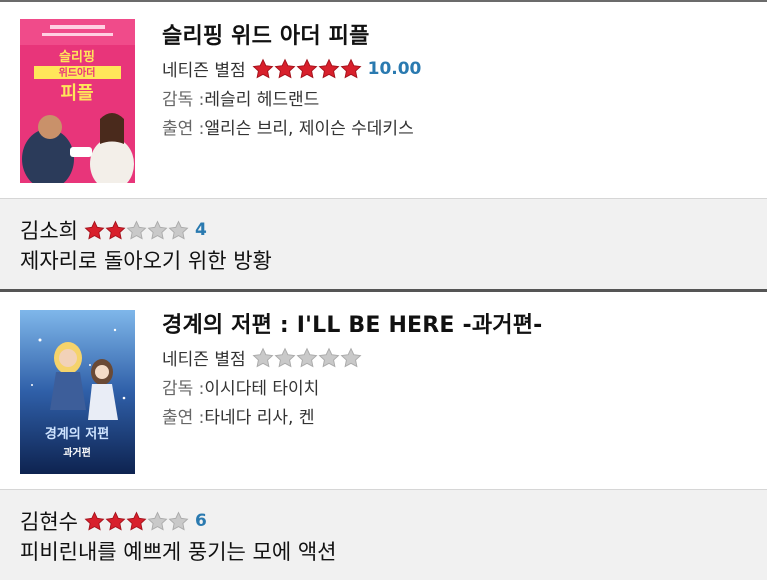 The height and width of the screenshot is (580, 767). What do you see at coordinates (49, 231) in the screenshot?
I see `reviewer-name: 김소희` at bounding box center [49, 231].